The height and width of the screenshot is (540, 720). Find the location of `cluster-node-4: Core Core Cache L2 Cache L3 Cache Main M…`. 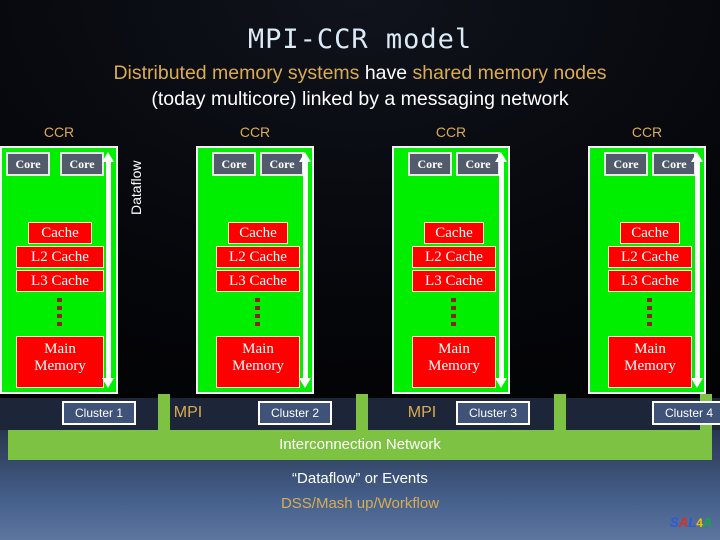

cluster-node-4: Core Core Cache L2 Cache L3 Cache Main M… is located at coordinates (647, 270).